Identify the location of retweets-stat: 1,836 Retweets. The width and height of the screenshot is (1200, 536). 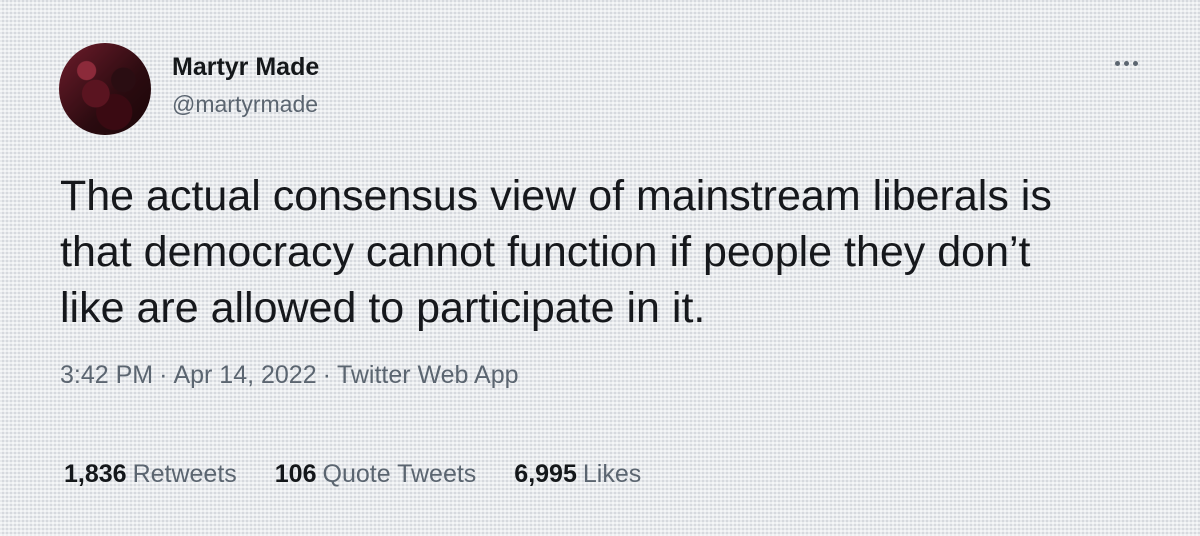
(150, 474).